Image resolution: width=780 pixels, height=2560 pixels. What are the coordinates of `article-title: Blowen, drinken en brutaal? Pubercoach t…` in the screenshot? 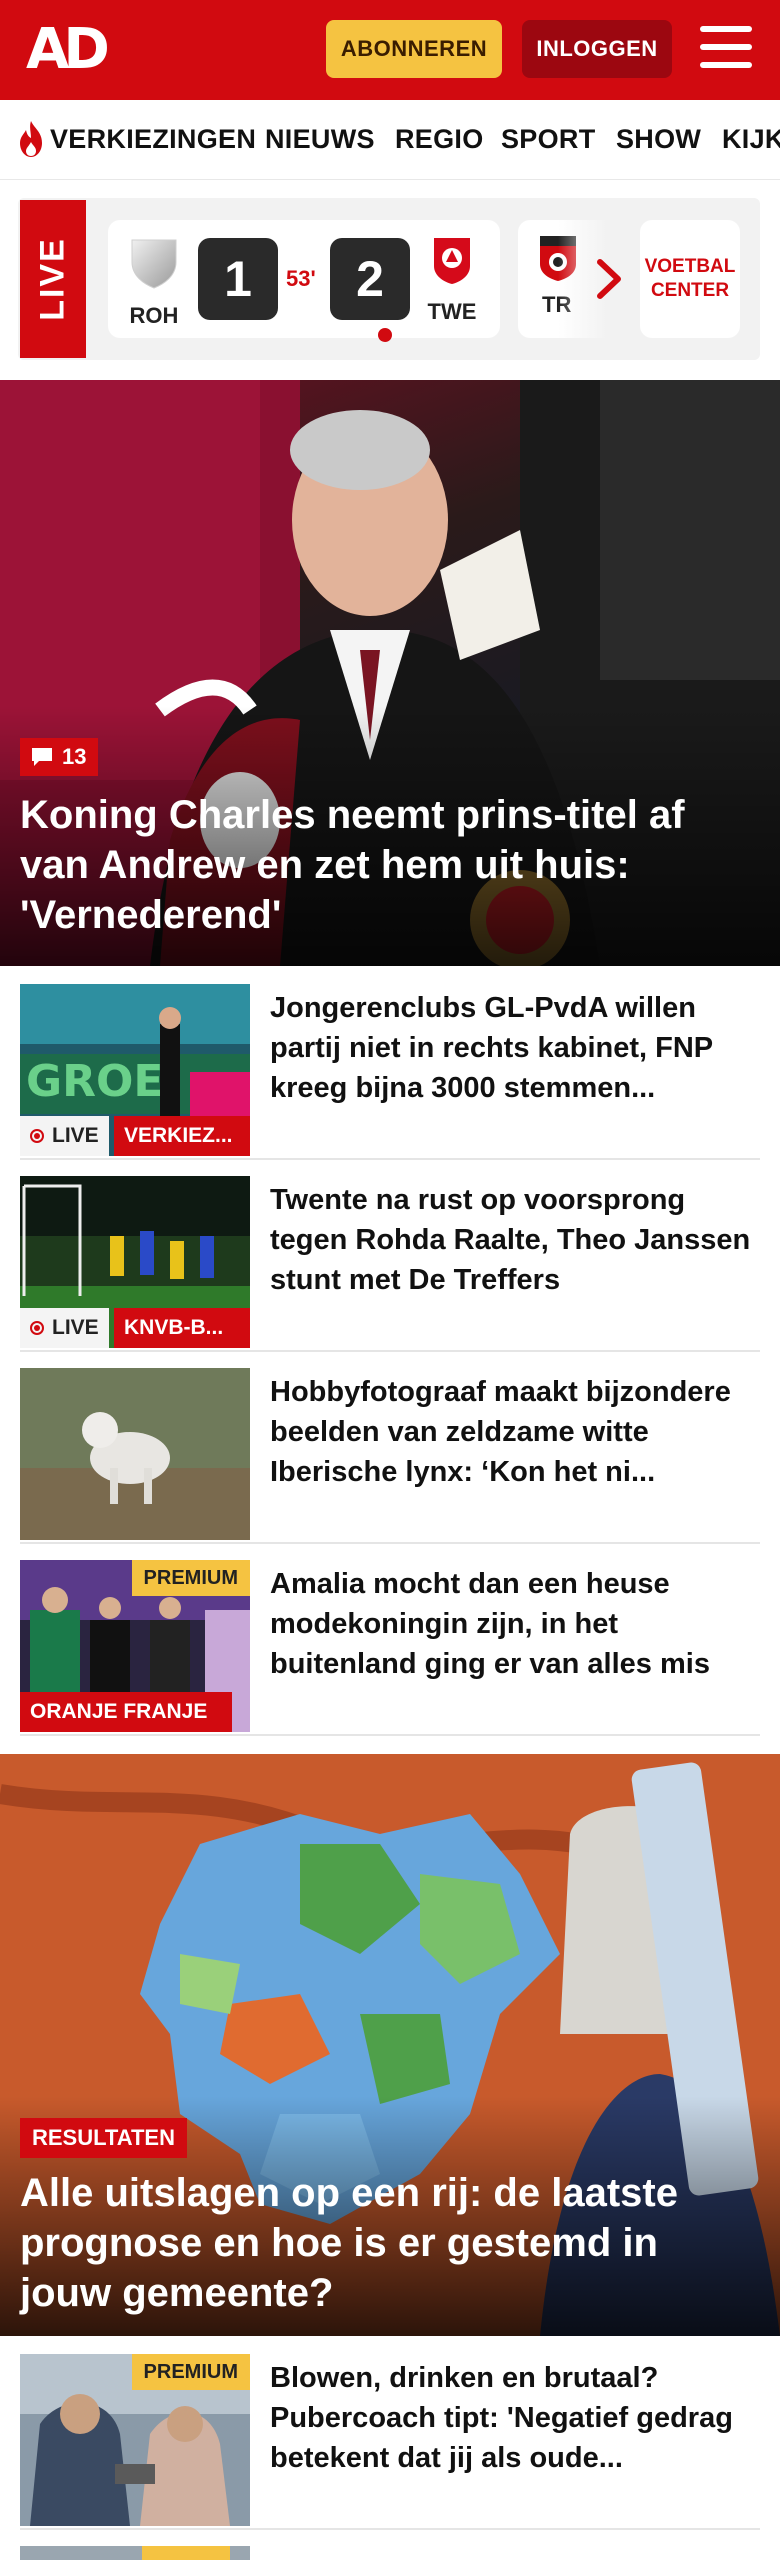 It's located at (515, 2418).